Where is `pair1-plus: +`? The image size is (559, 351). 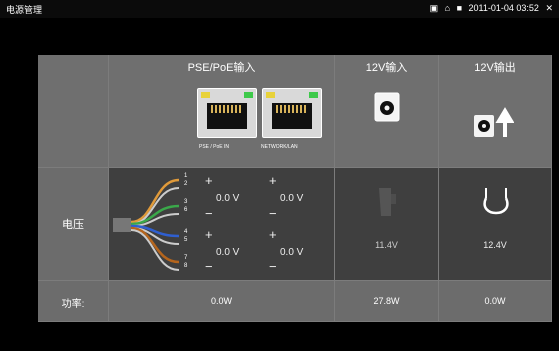
pair1-plus: + is located at coordinates (209, 180).